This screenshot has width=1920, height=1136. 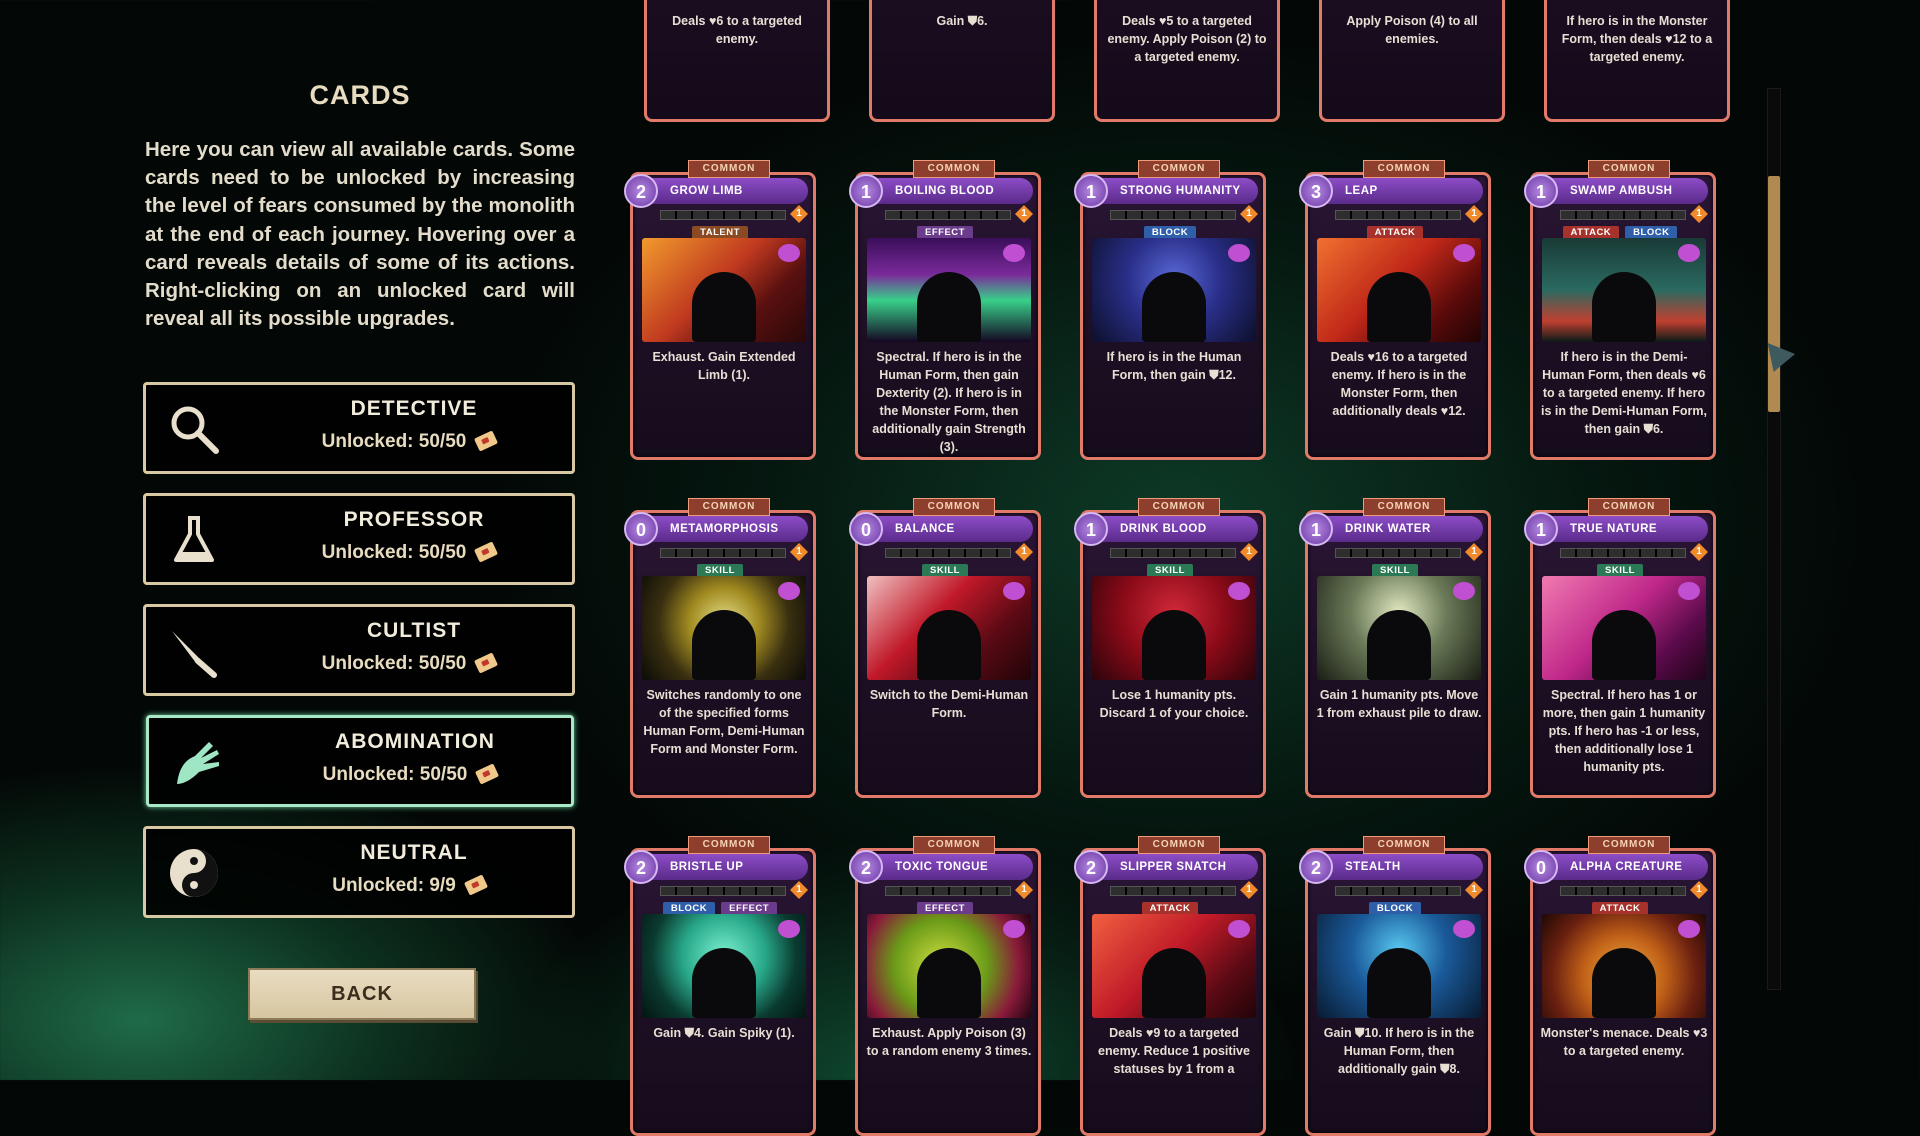 What do you see at coordinates (414, 519) in the screenshot?
I see `category-name: PROFESSOR` at bounding box center [414, 519].